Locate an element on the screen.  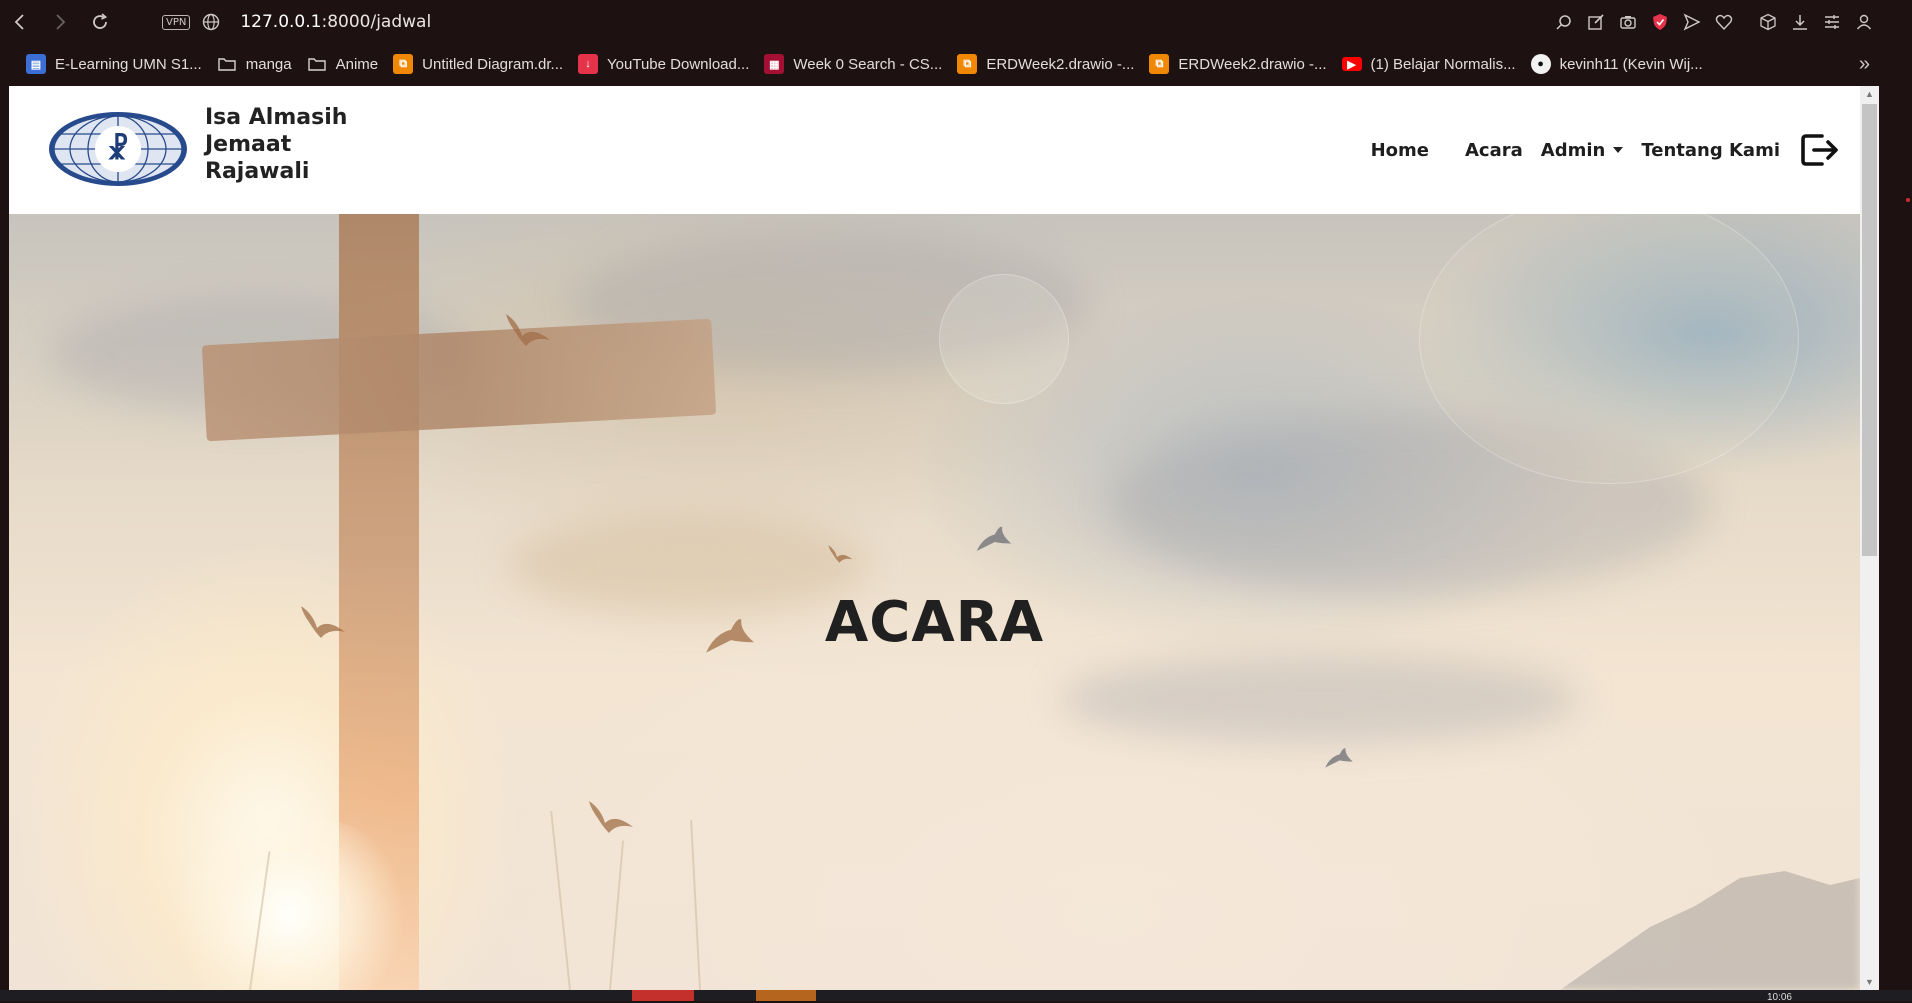
bookmark-folder-anime: Anime is located at coordinates (343, 64).